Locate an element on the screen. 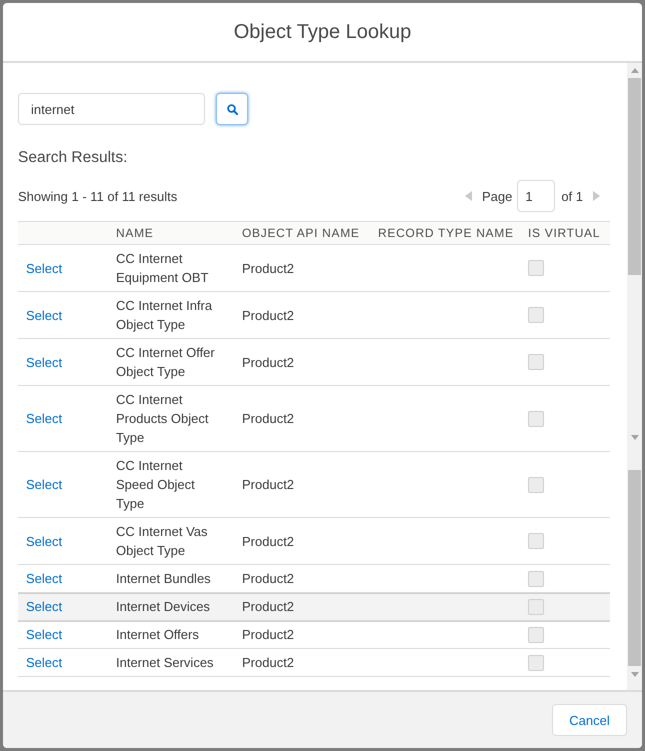 This screenshot has width=645, height=751. column-header: NAME is located at coordinates (135, 233).